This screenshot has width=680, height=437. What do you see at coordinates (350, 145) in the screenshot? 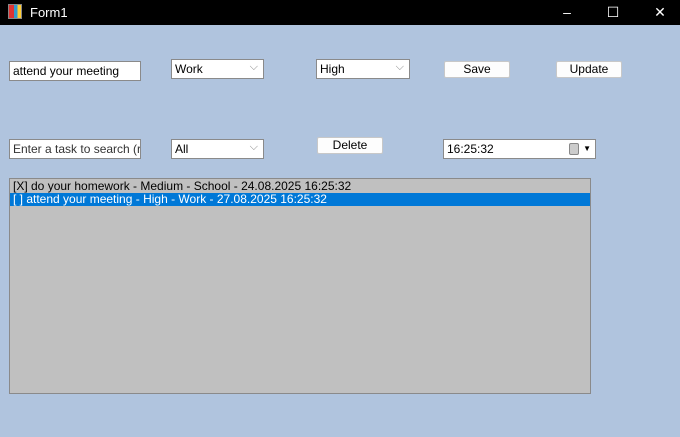
I see `delete-button: Delete` at bounding box center [350, 145].